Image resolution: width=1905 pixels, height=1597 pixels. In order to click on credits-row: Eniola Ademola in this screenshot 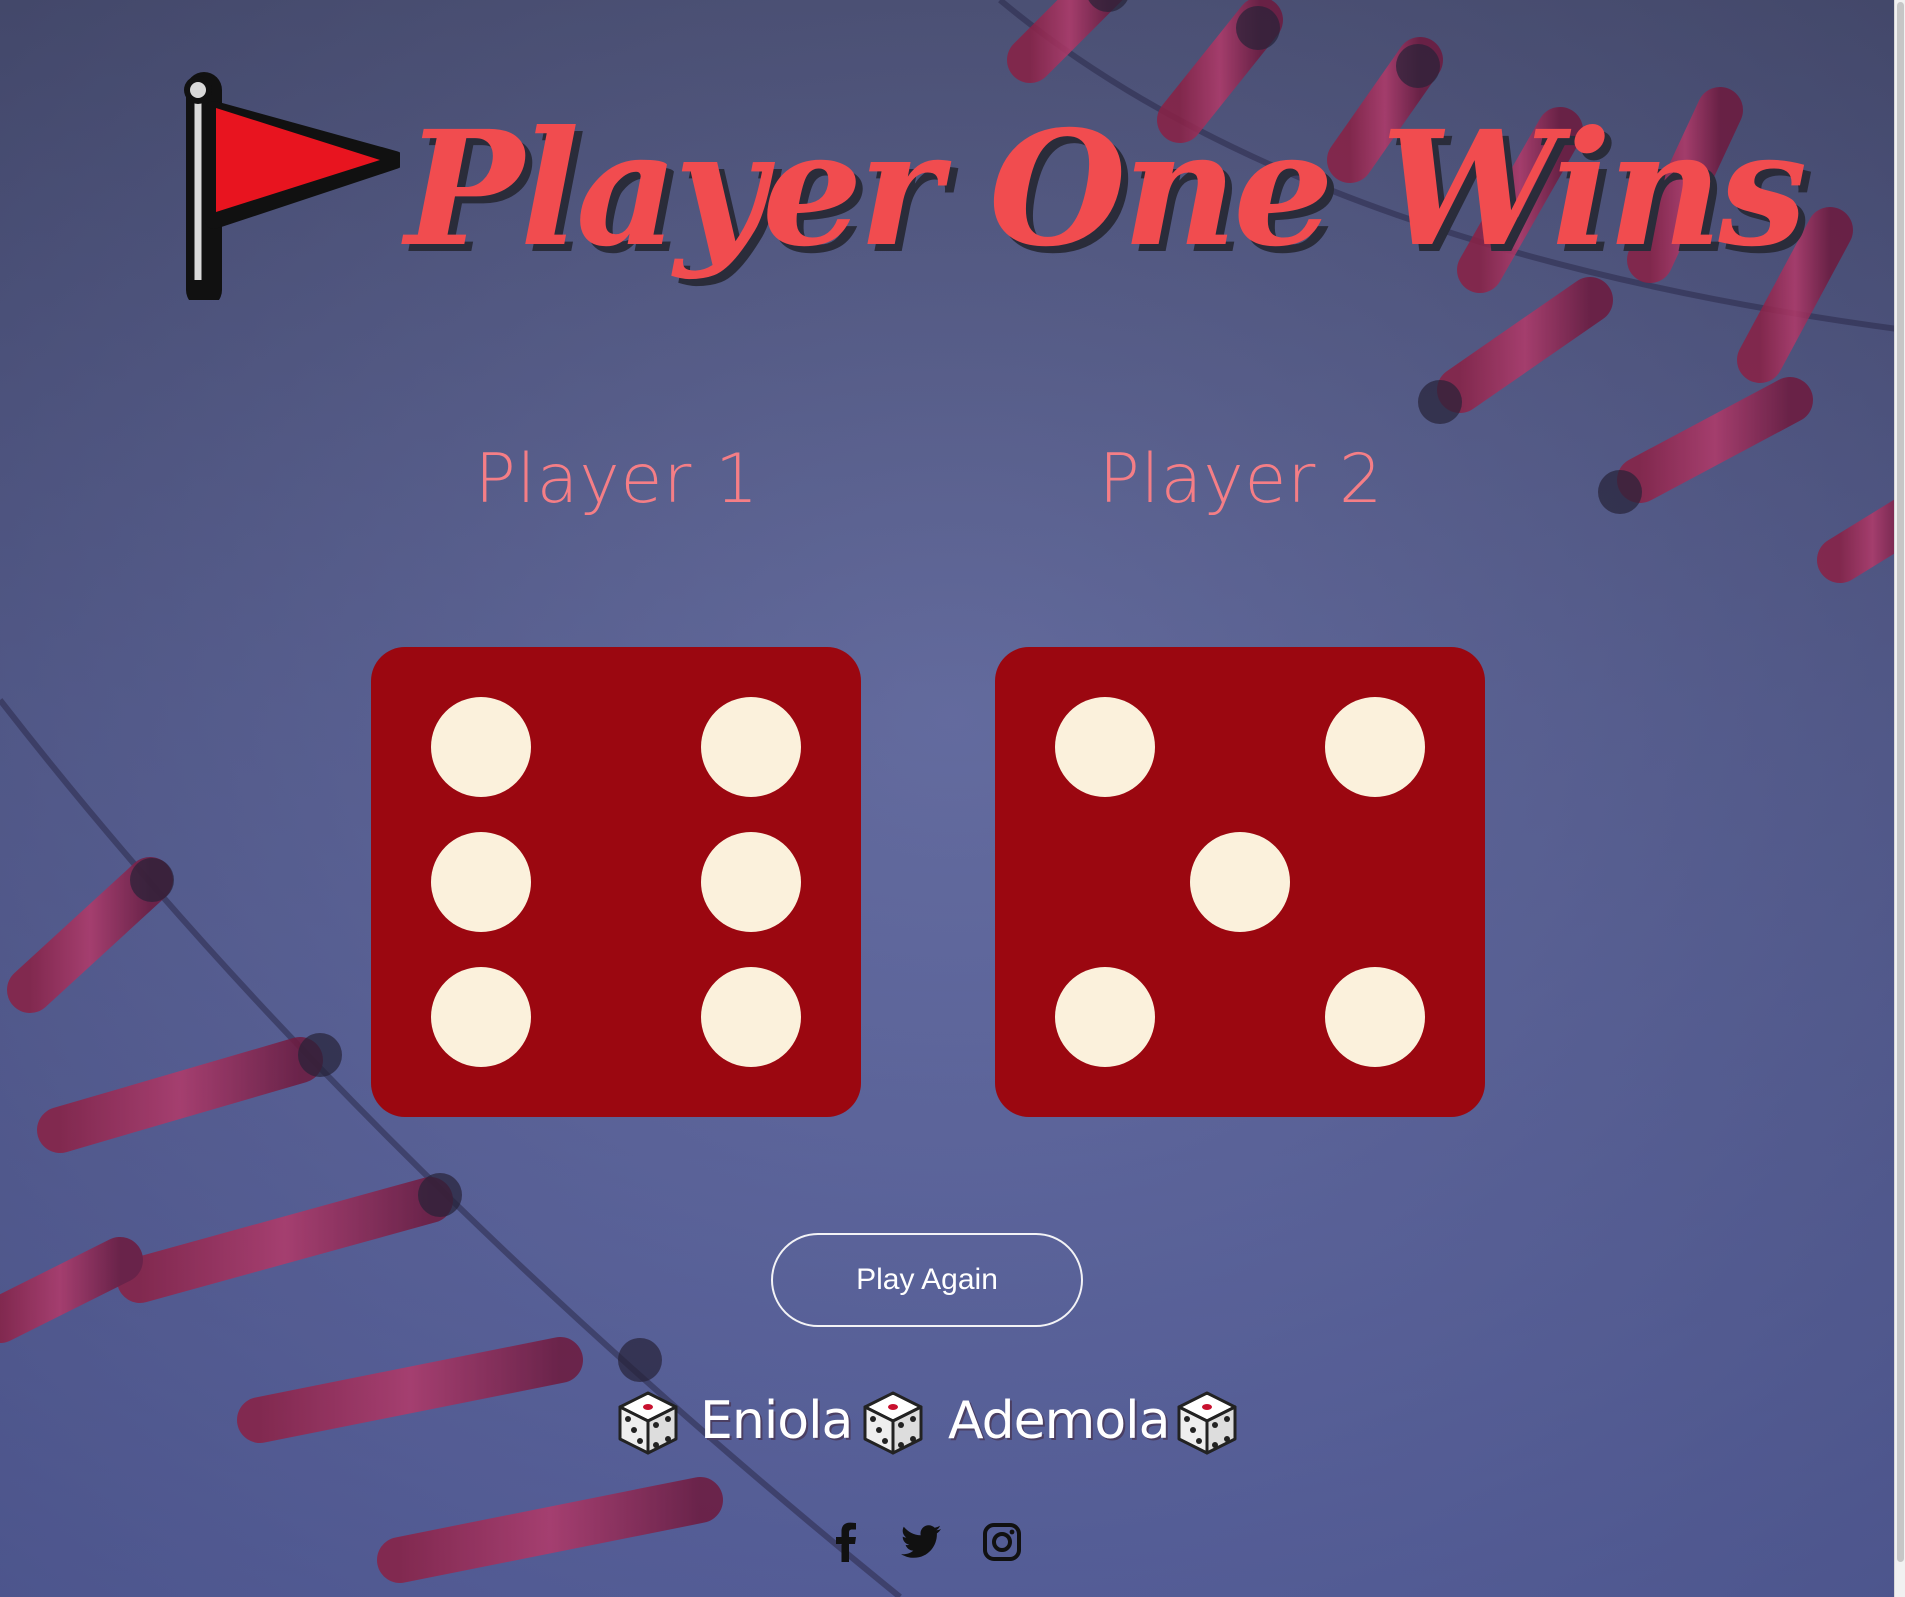, I will do `click(952, 1425)`.